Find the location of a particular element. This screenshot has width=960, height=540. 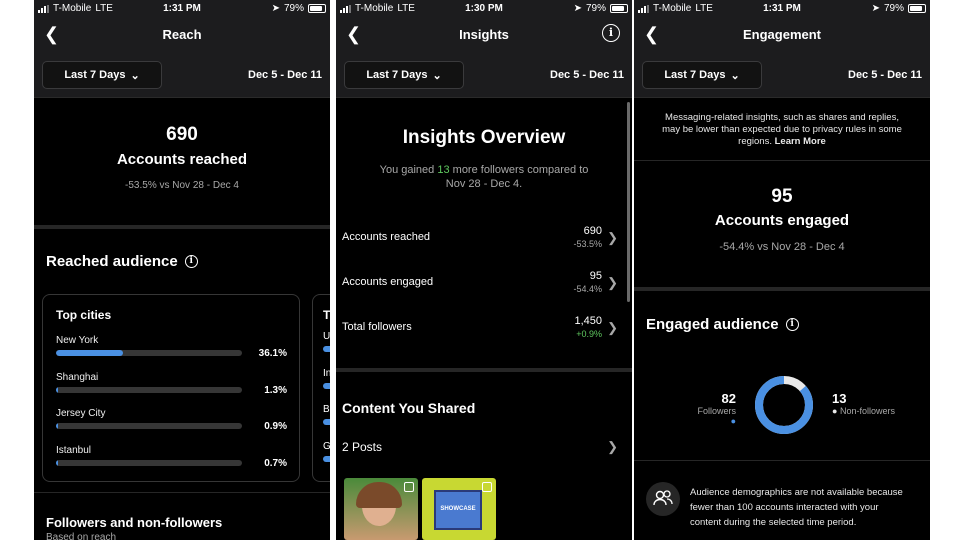

nonfollowers-count: 13 is located at coordinates (839, 398).